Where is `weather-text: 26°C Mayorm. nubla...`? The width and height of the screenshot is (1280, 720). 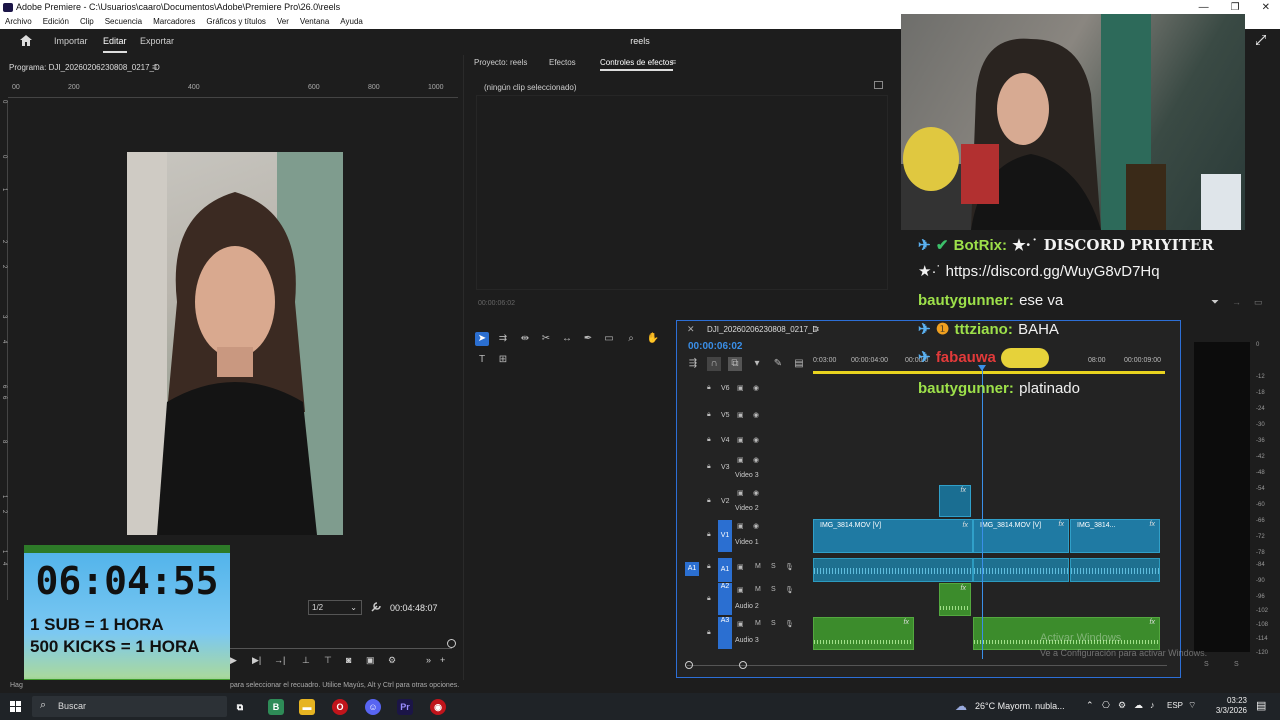 weather-text: 26°C Mayorm. nubla... is located at coordinates (1020, 706).